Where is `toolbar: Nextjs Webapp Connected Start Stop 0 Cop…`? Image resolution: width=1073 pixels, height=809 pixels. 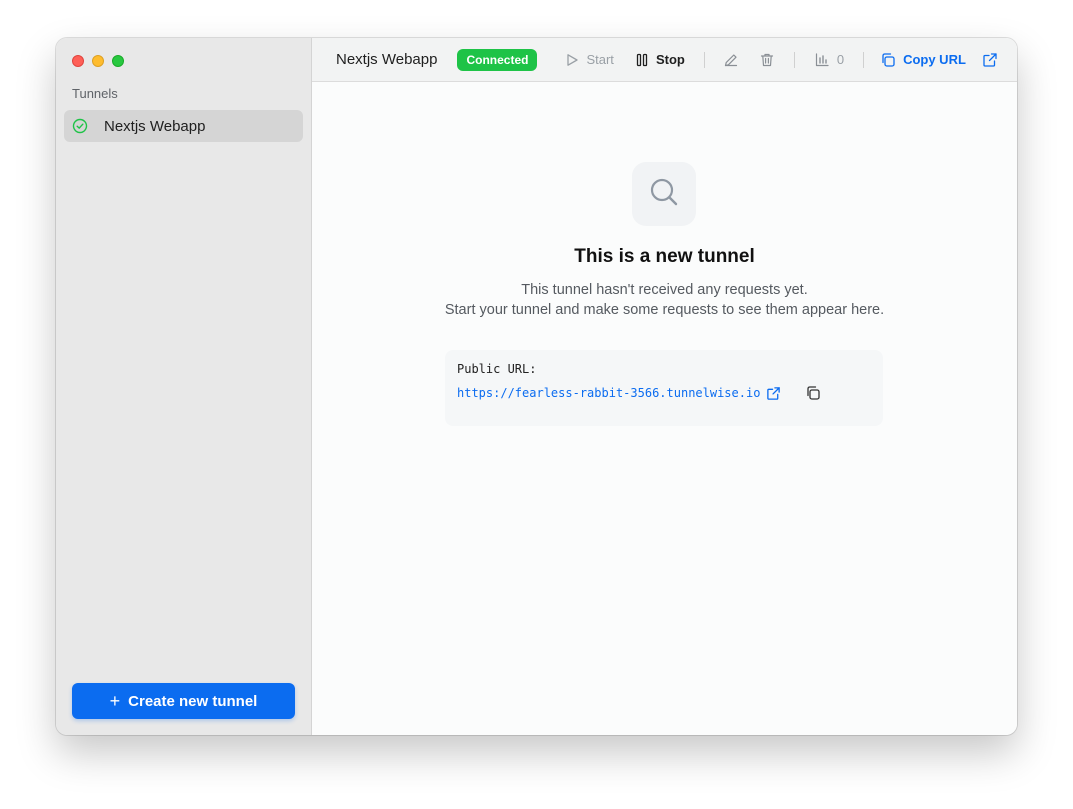
toolbar: Nextjs Webapp Connected Start Stop 0 Cop… is located at coordinates (664, 60).